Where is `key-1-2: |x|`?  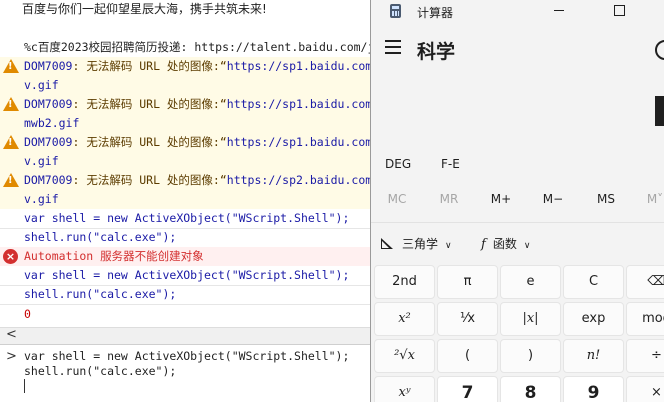
key-1-2: |x| is located at coordinates (530, 319).